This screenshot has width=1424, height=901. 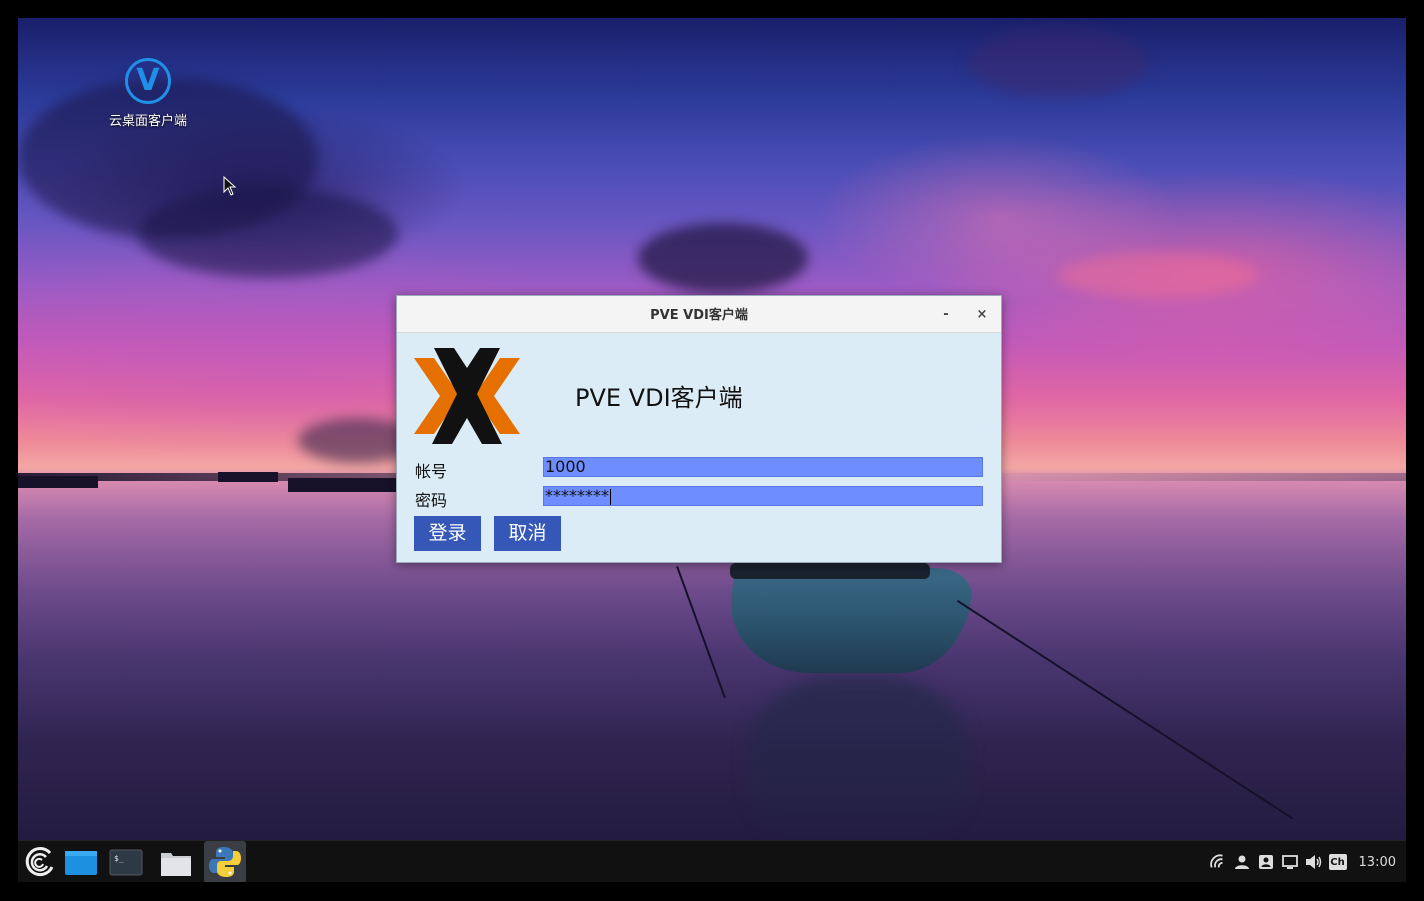 I want to click on network-icon, so click(x=1218, y=862).